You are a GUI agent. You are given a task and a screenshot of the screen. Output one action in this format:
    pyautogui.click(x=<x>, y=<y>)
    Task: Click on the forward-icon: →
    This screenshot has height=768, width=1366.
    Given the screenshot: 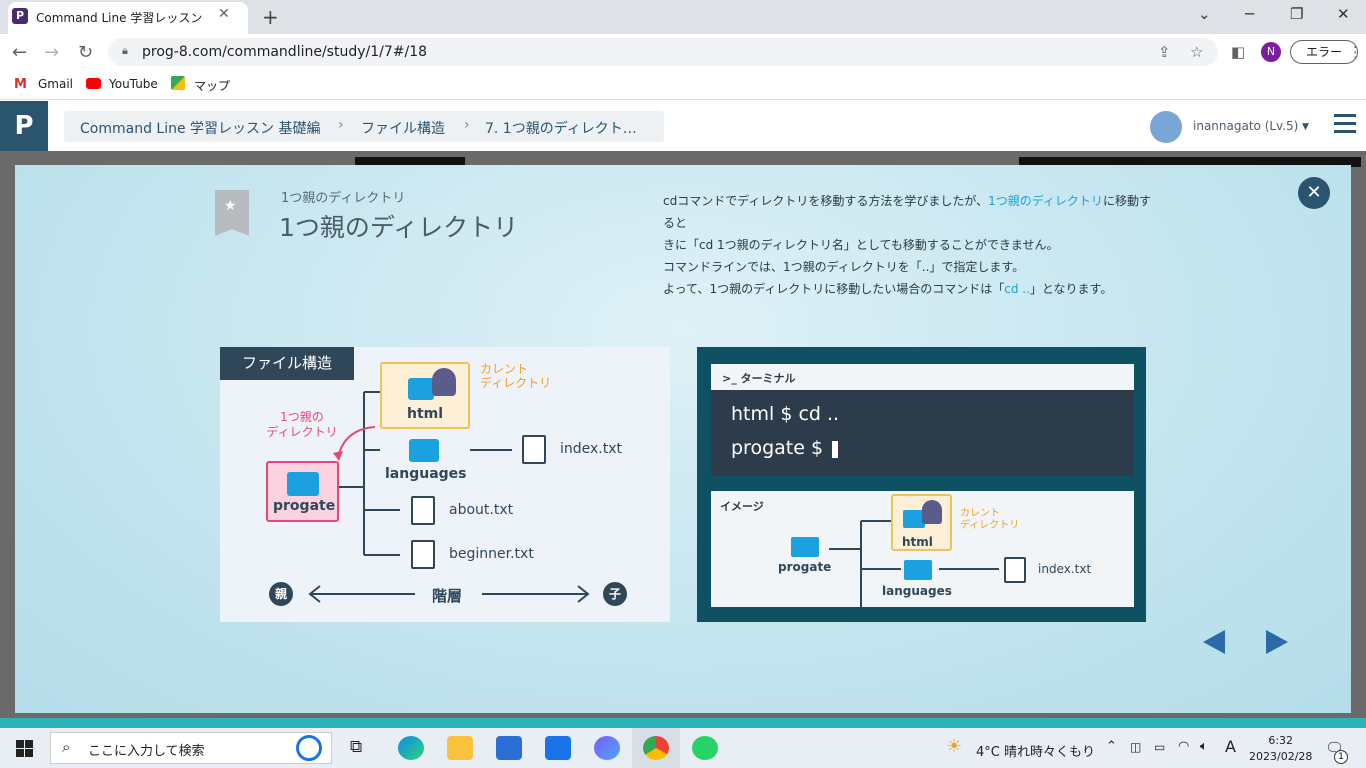 What is the action you would take?
    pyautogui.click(x=51, y=52)
    